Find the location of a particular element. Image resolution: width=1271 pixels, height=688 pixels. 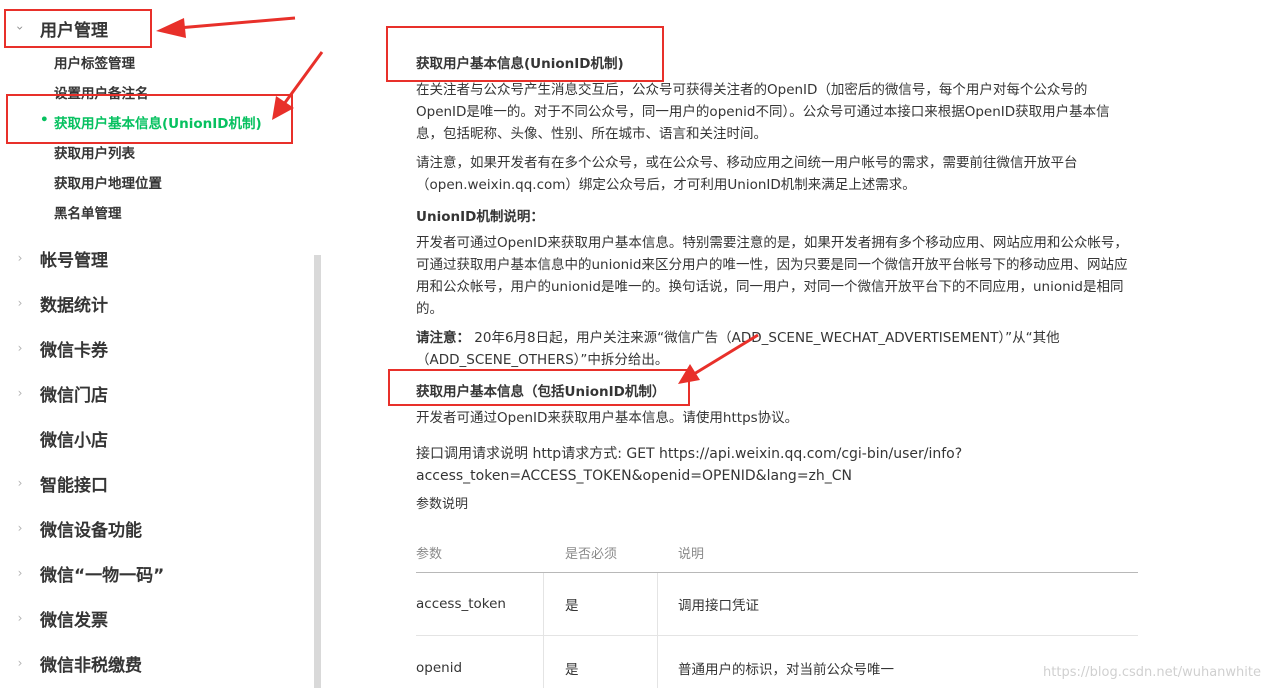

annotation-box-title-user-info is located at coordinates (539, 387).